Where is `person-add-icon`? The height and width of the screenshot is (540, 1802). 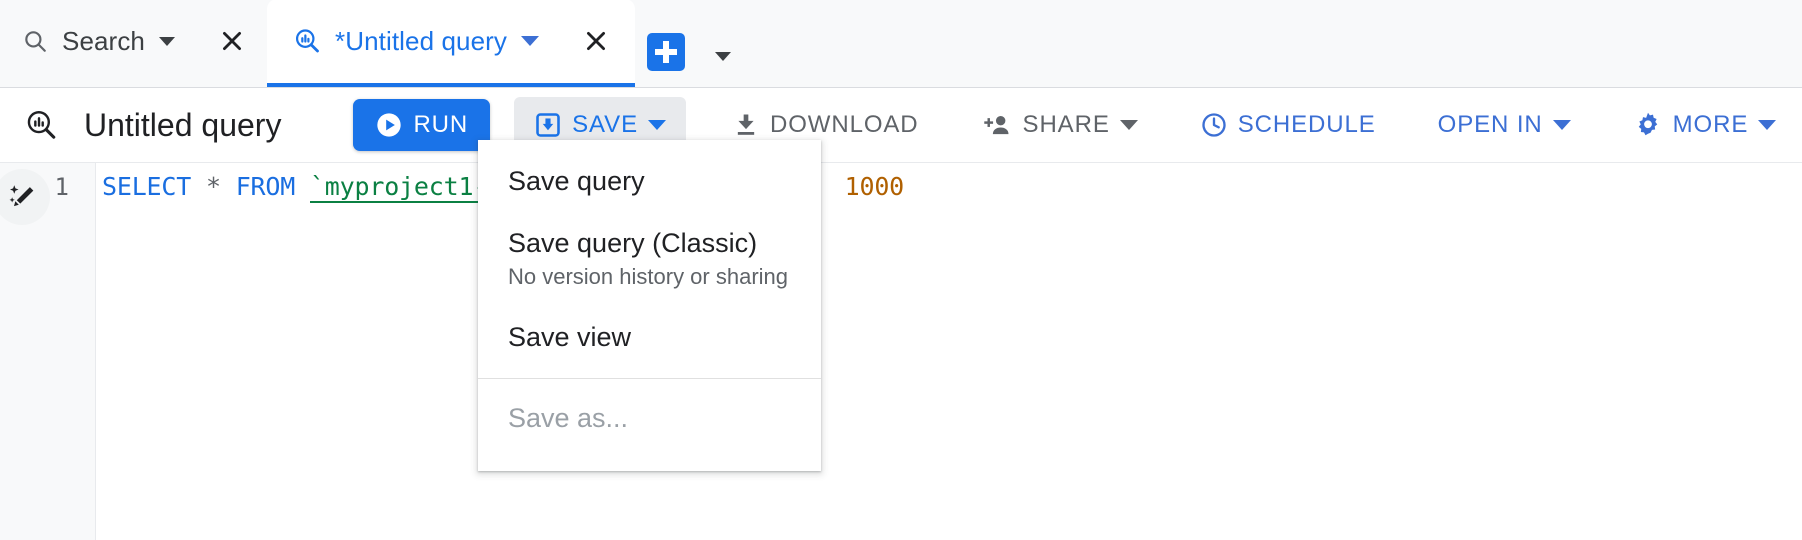
person-add-icon is located at coordinates (998, 125).